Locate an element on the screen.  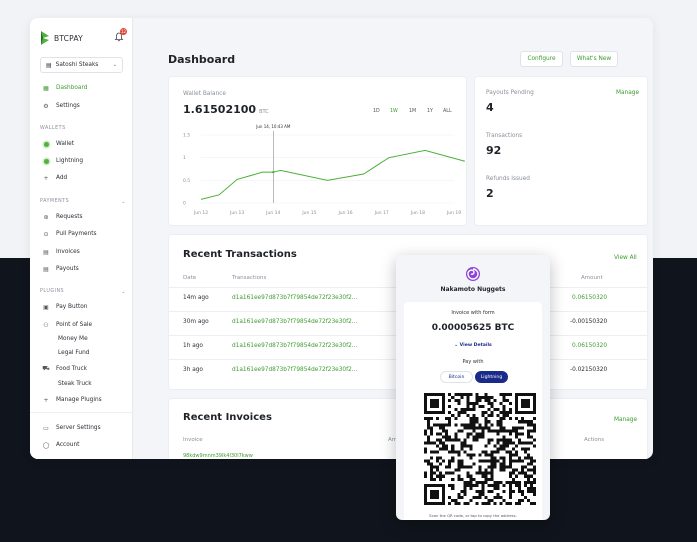
nav-point-of-sale: ⚇ Point of Sale is located at coordinates (82, 325).